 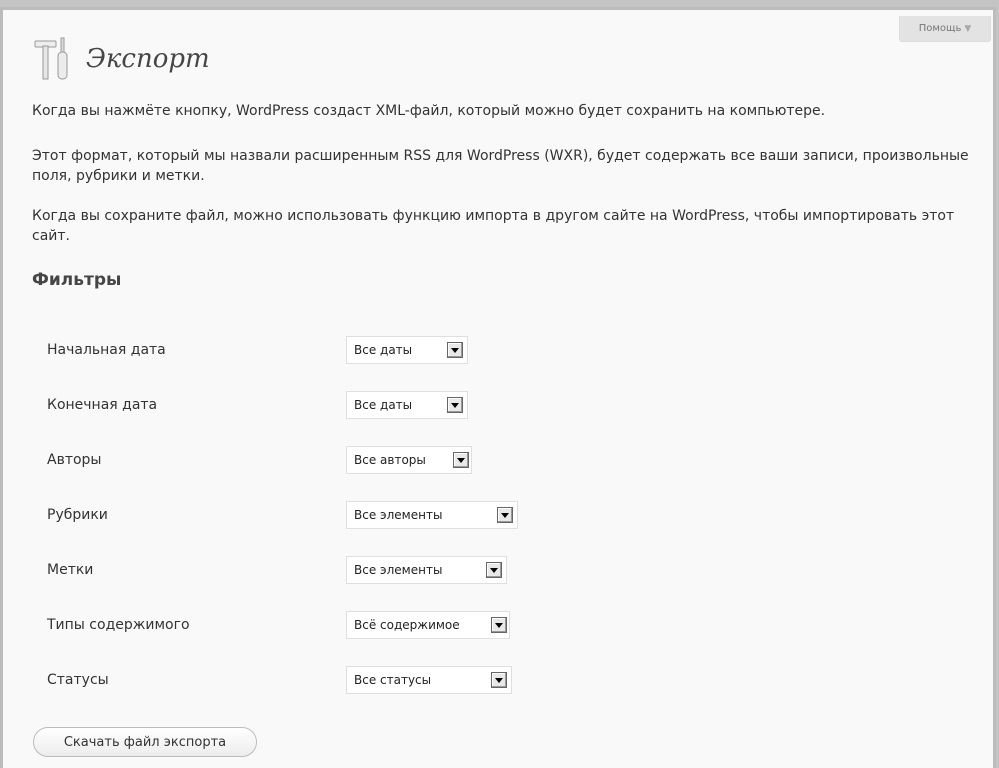 I want to click on tools-icon, so click(x=51, y=58).